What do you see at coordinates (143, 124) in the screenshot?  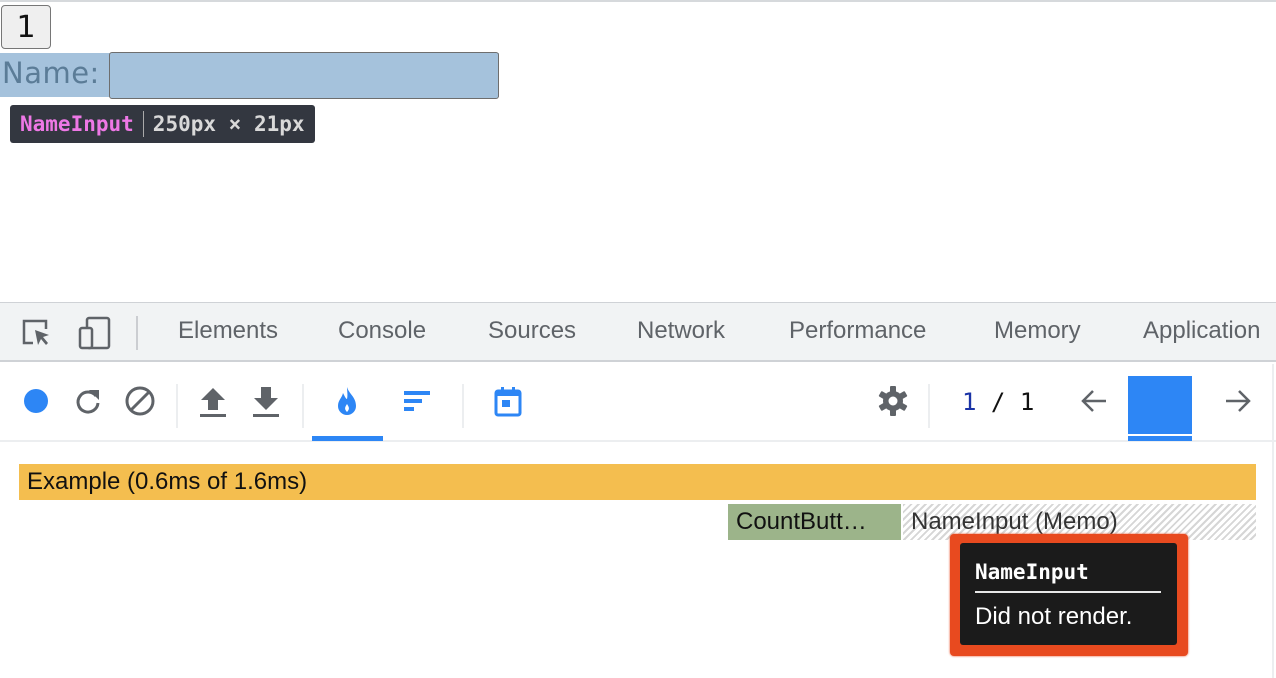 I see `inspect-tooltip-divider` at bounding box center [143, 124].